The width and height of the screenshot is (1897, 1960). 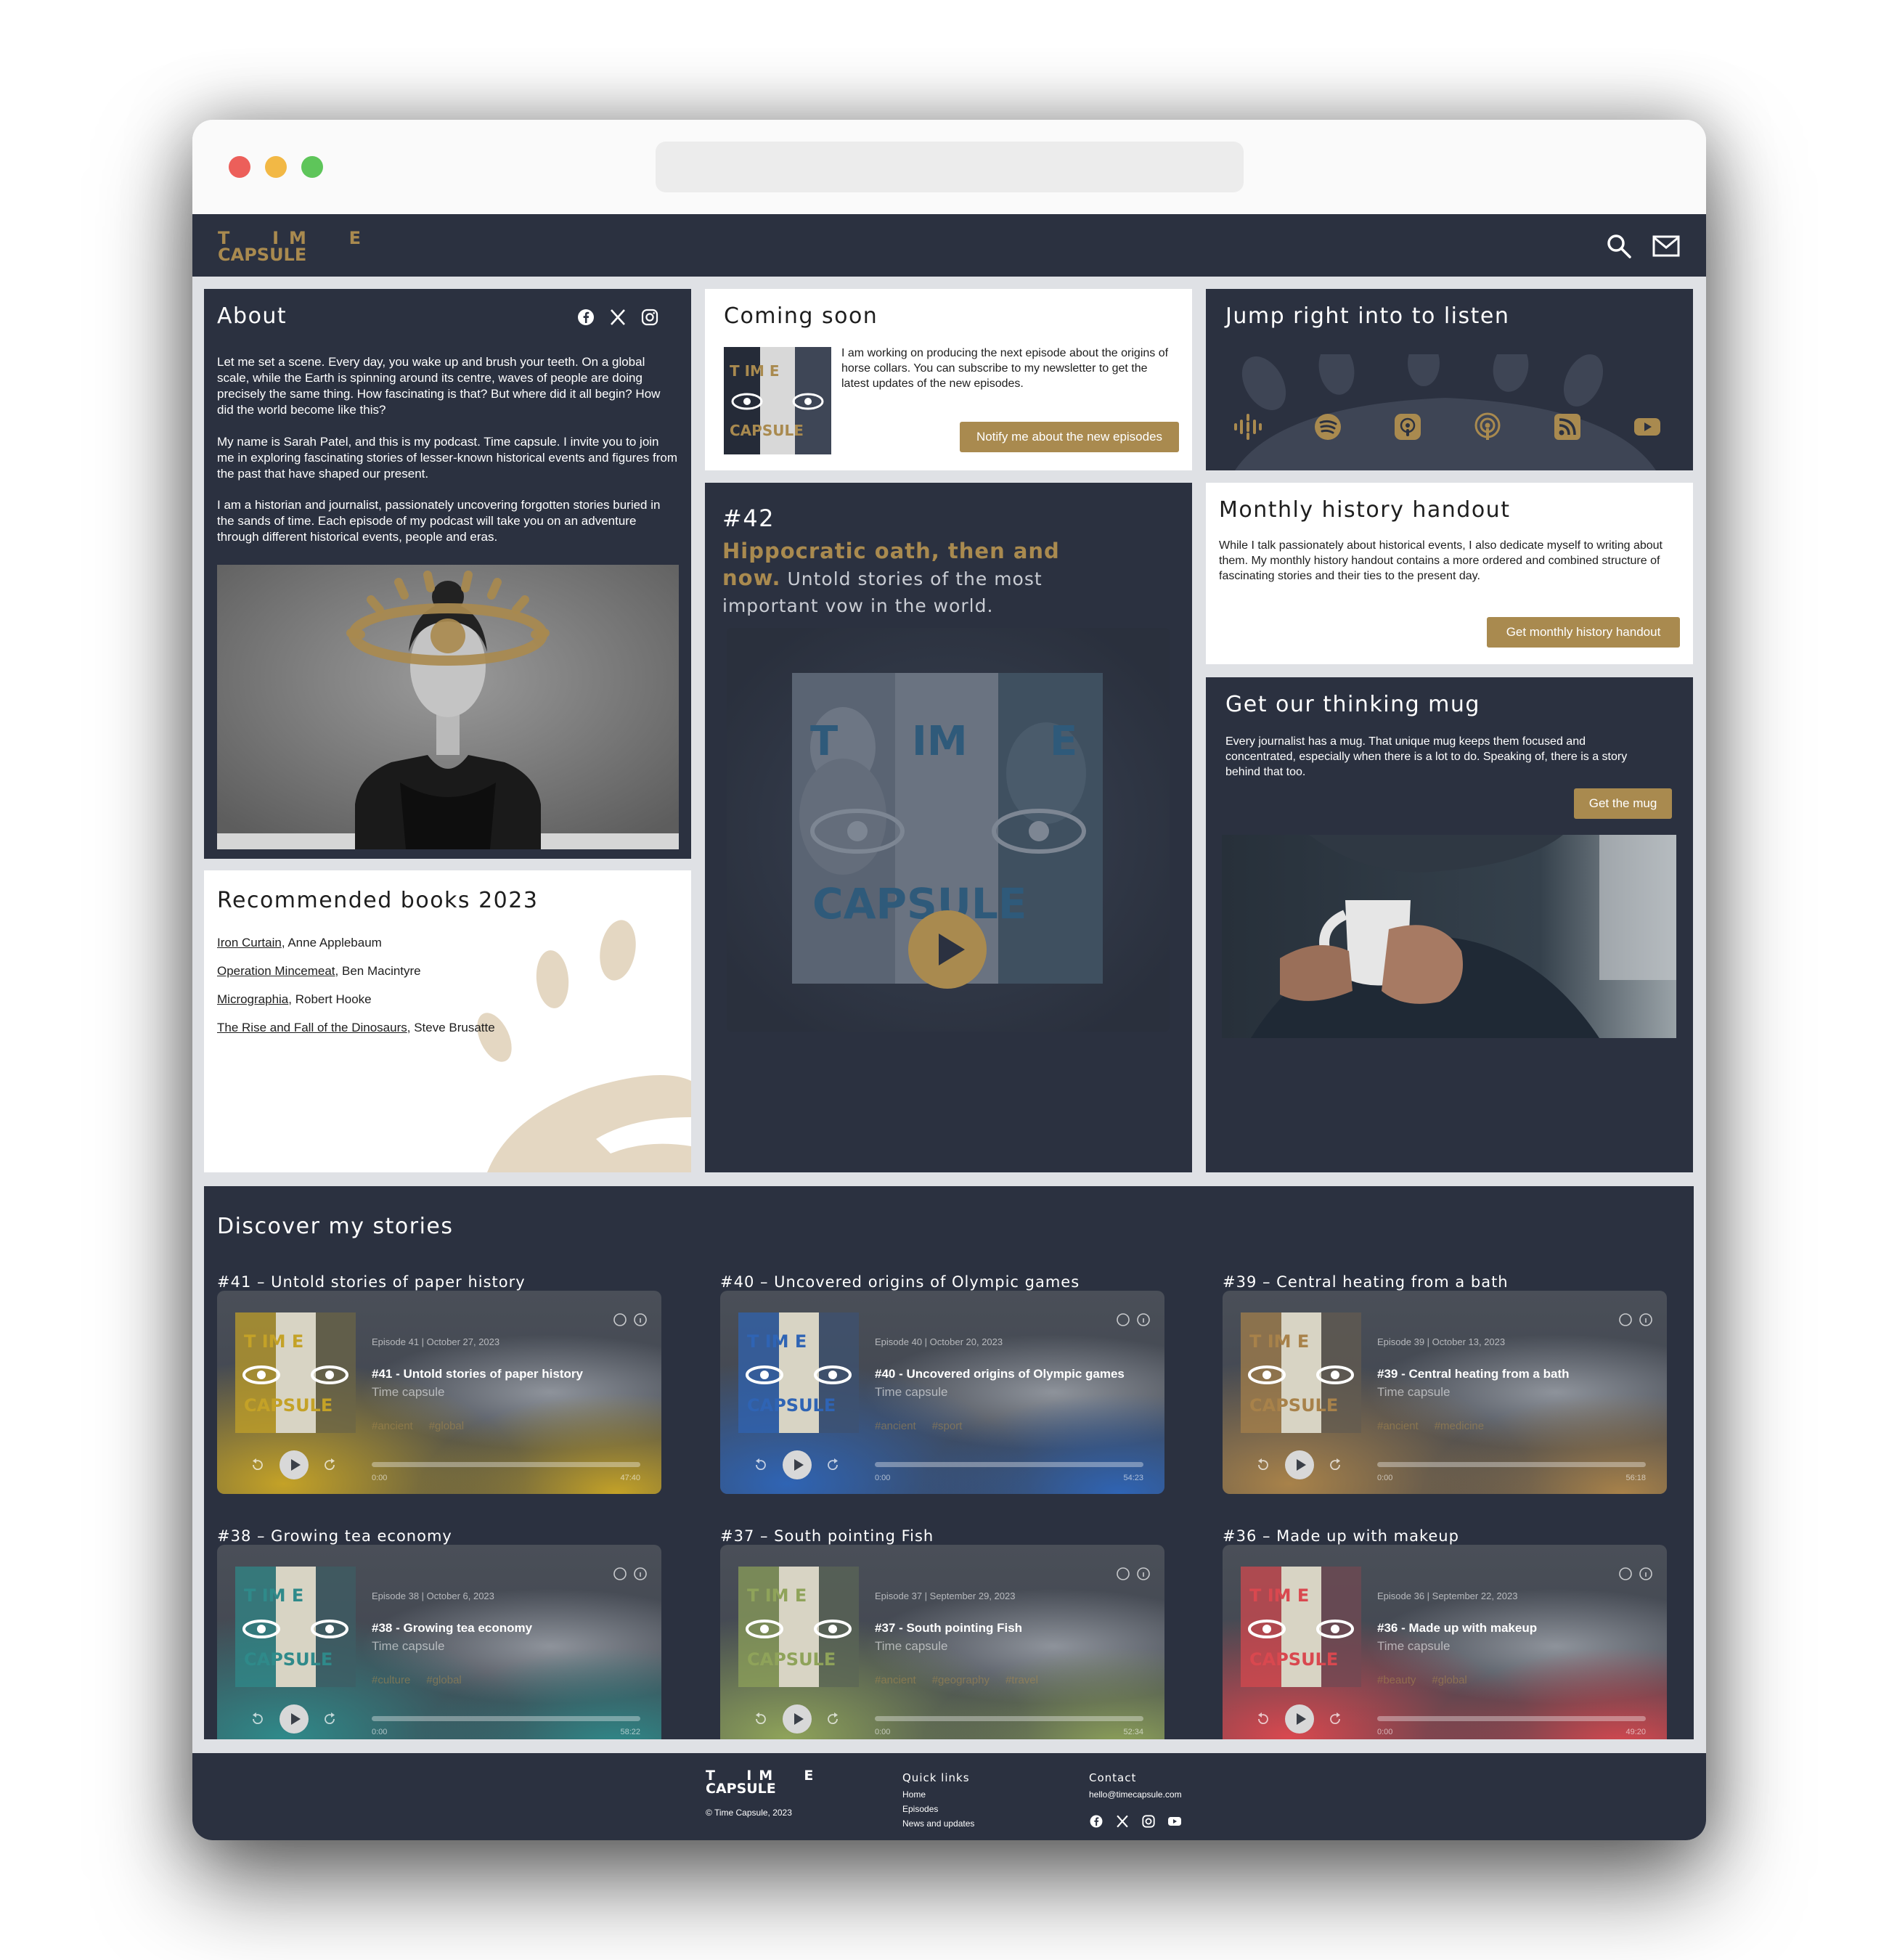 I want to click on footer-logo: T IM E CAPSULE, so click(x=763, y=1782).